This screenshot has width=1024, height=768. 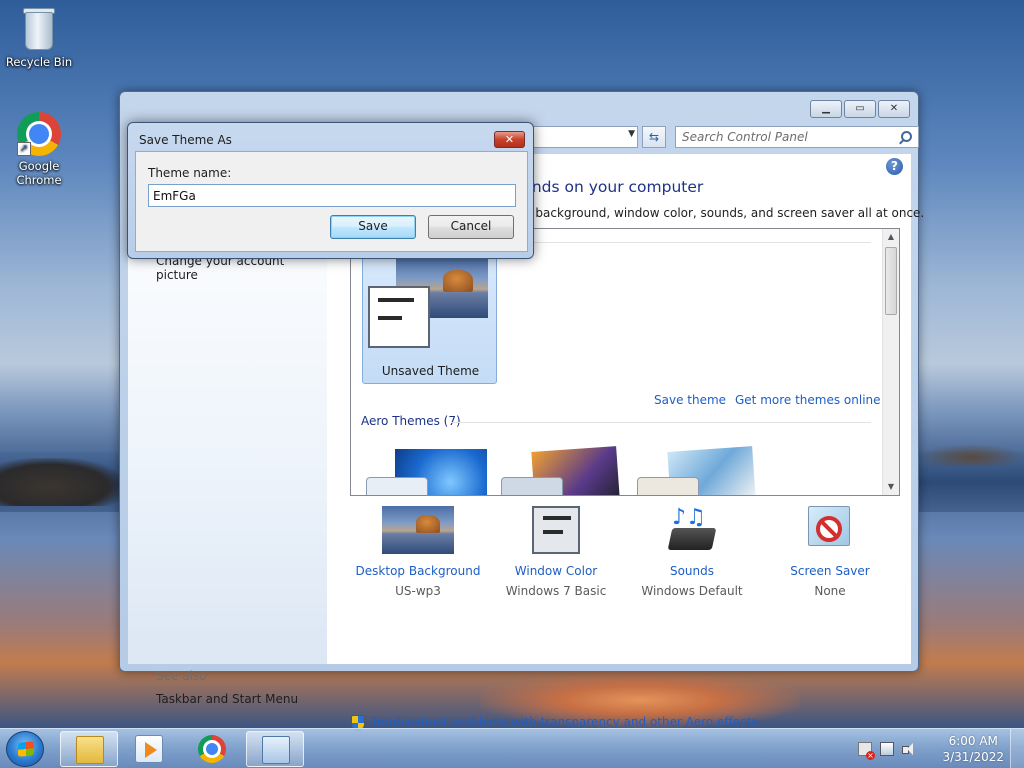 I want to click on windows-logo-icon, so click(x=26, y=749).